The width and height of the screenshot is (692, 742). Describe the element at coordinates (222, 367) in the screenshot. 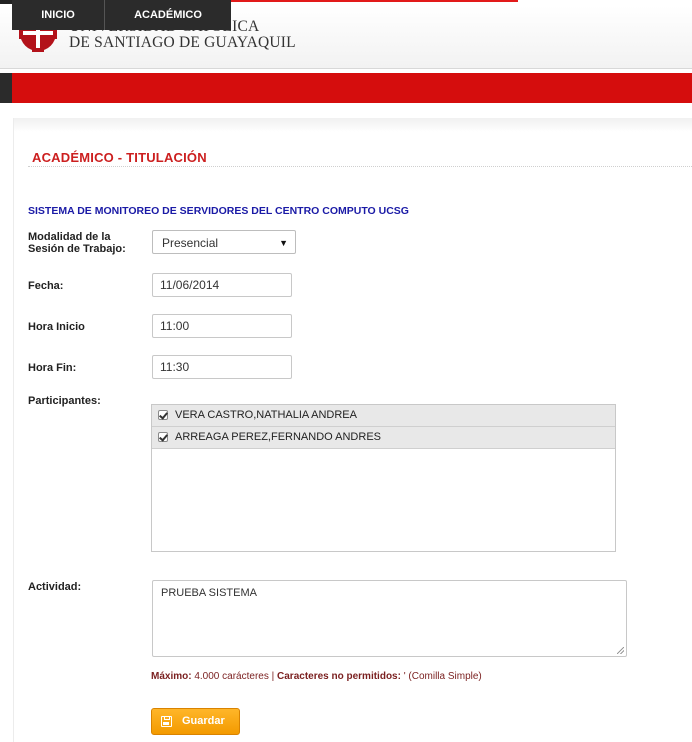

I see `hora-fin-input: 11:30` at that location.